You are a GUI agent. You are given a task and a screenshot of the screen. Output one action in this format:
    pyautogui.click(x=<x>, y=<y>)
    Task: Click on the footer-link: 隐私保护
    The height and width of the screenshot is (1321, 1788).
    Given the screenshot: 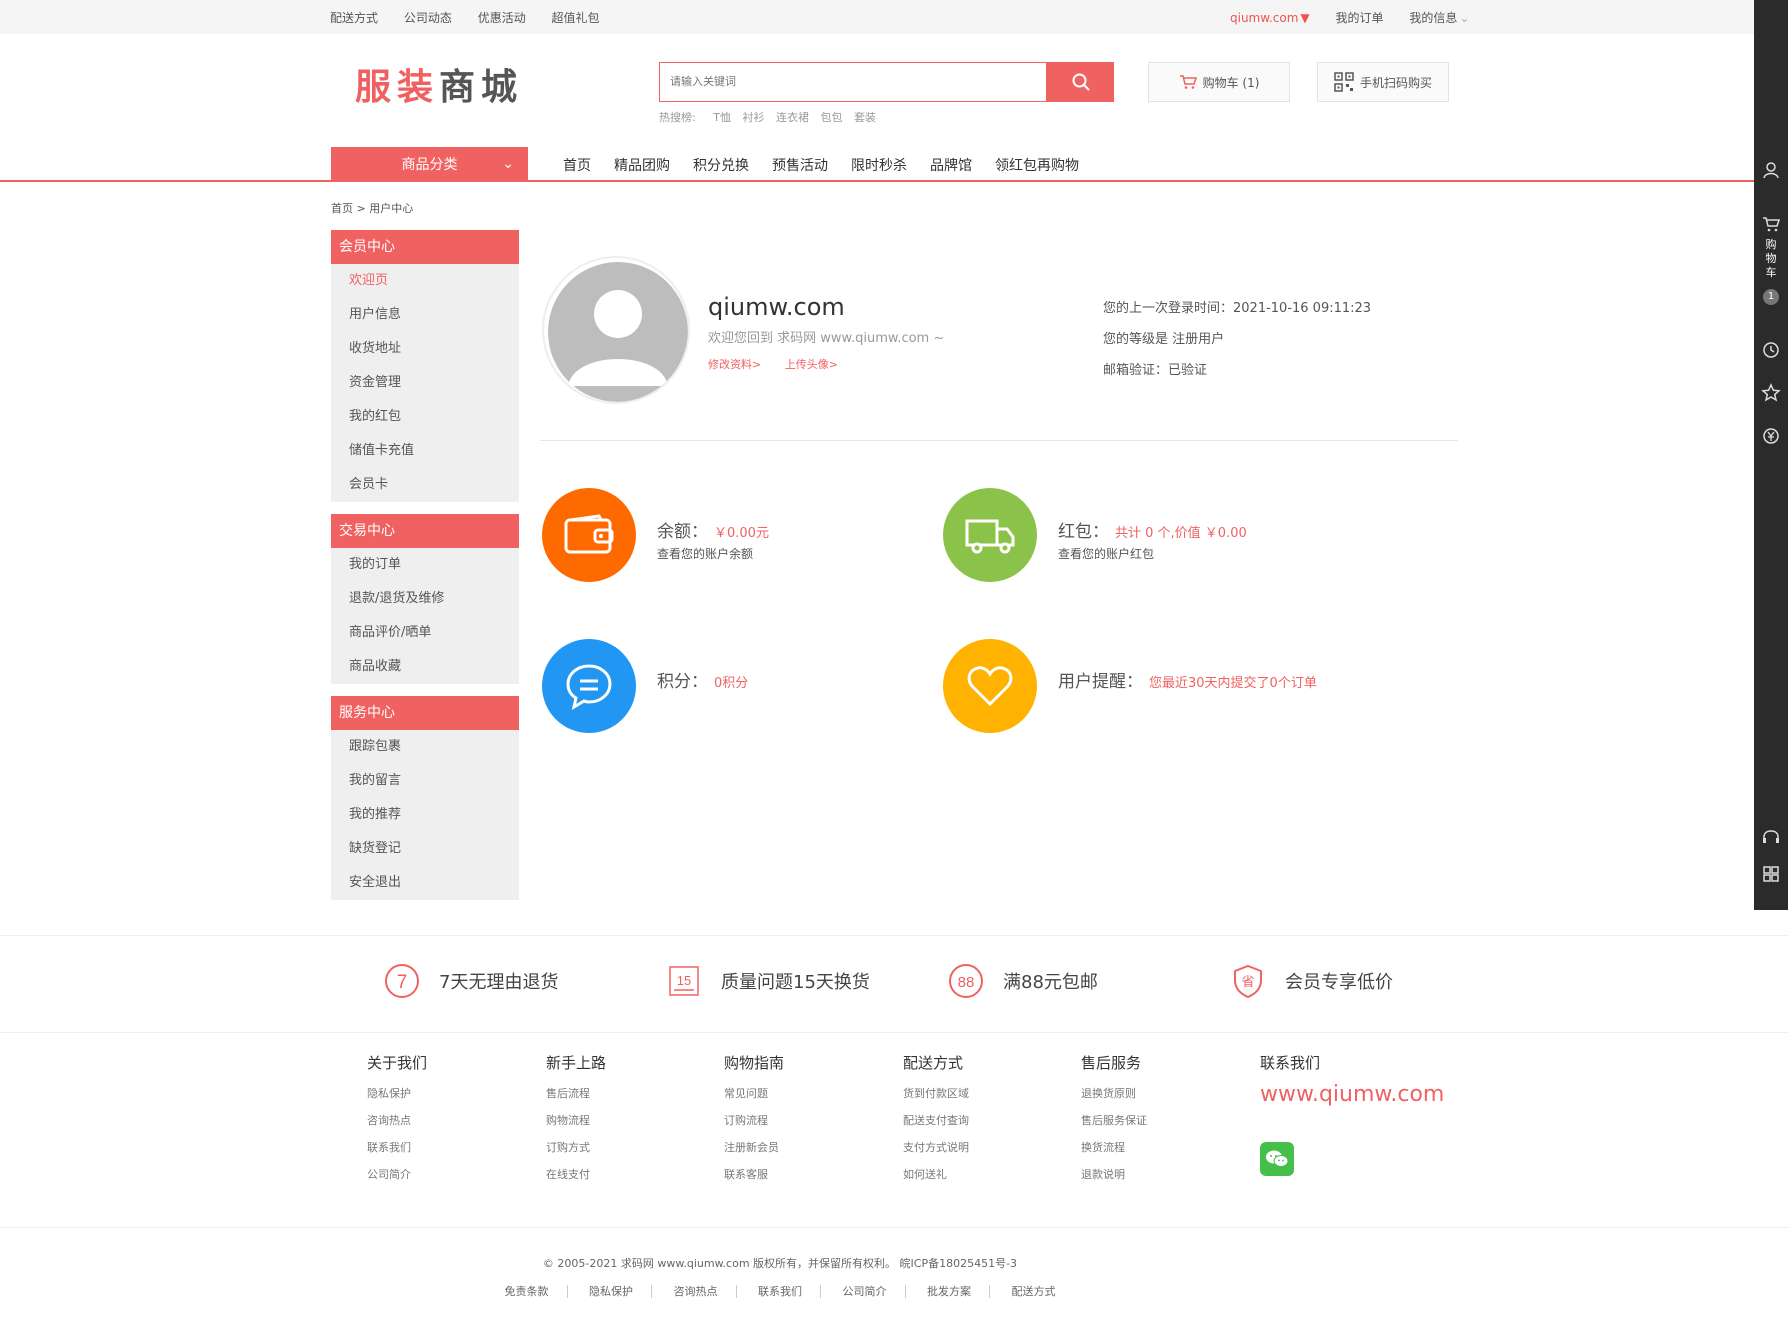 What is the action you would take?
    pyautogui.click(x=397, y=1098)
    